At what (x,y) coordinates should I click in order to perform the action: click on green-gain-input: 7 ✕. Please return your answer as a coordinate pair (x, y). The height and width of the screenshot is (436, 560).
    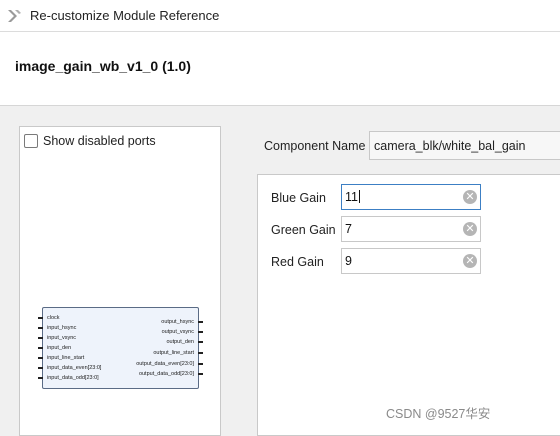
    Looking at the image, I should click on (411, 229).